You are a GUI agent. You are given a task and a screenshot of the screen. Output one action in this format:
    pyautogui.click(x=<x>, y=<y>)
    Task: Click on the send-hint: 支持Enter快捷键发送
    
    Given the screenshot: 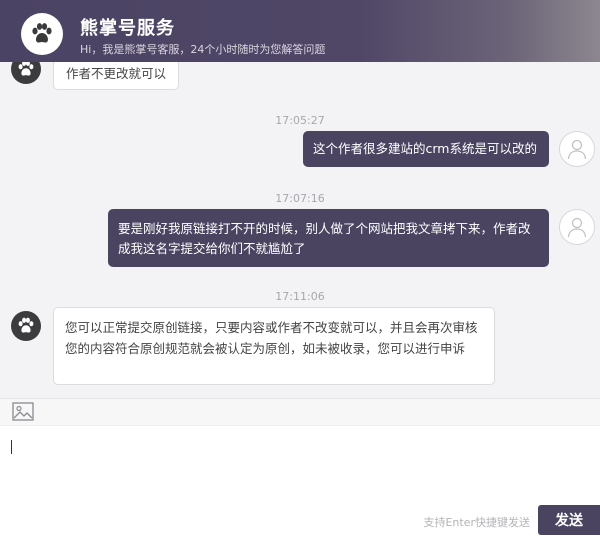 What is the action you would take?
    pyautogui.click(x=476, y=522)
    